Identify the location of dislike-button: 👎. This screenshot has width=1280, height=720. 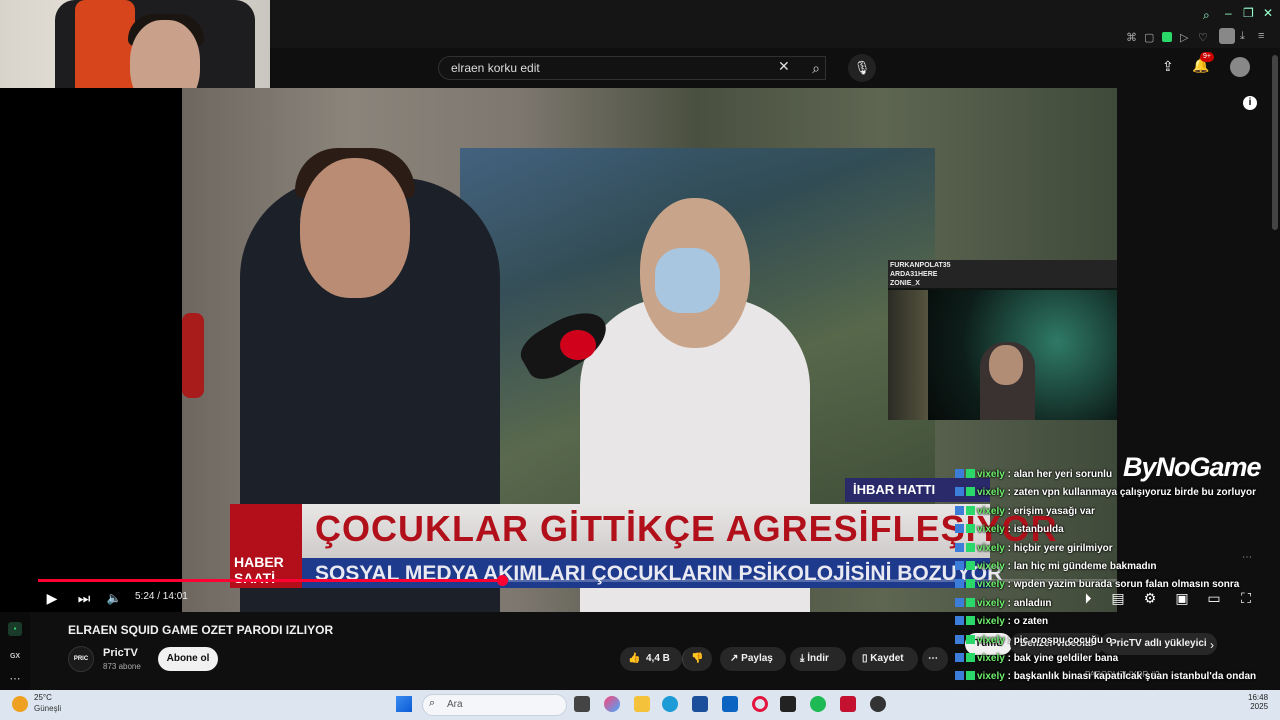
(697, 659).